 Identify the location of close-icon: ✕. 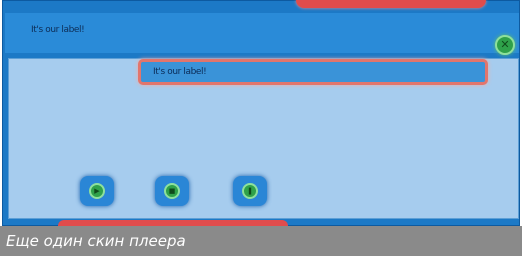
(505, 45).